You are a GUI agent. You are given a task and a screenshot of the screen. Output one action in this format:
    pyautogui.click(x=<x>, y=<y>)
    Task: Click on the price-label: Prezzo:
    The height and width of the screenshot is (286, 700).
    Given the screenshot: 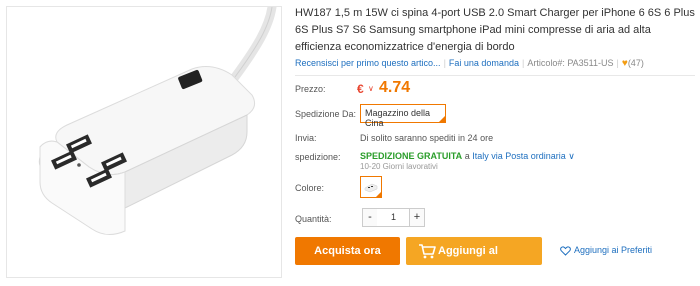 What is the action you would take?
    pyautogui.click(x=310, y=89)
    